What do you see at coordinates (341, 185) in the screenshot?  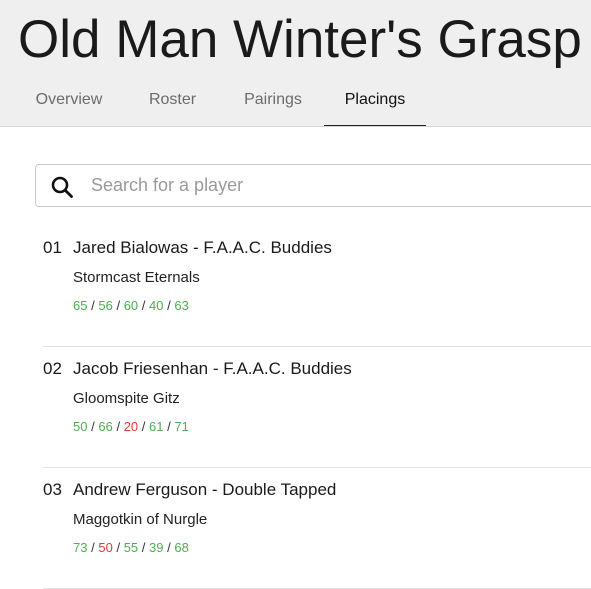 I see `search-input` at bounding box center [341, 185].